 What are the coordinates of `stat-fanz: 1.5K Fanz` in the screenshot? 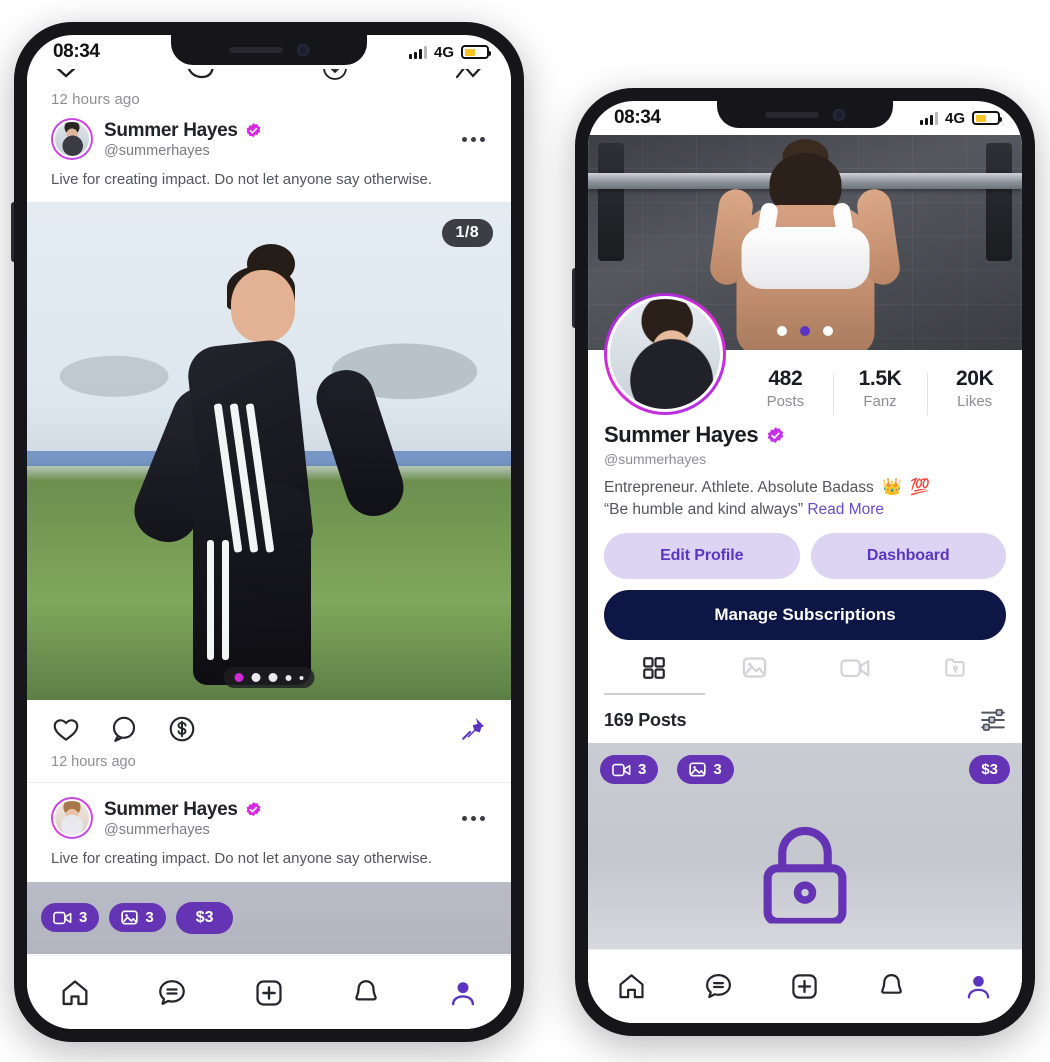 It's located at (880, 390).